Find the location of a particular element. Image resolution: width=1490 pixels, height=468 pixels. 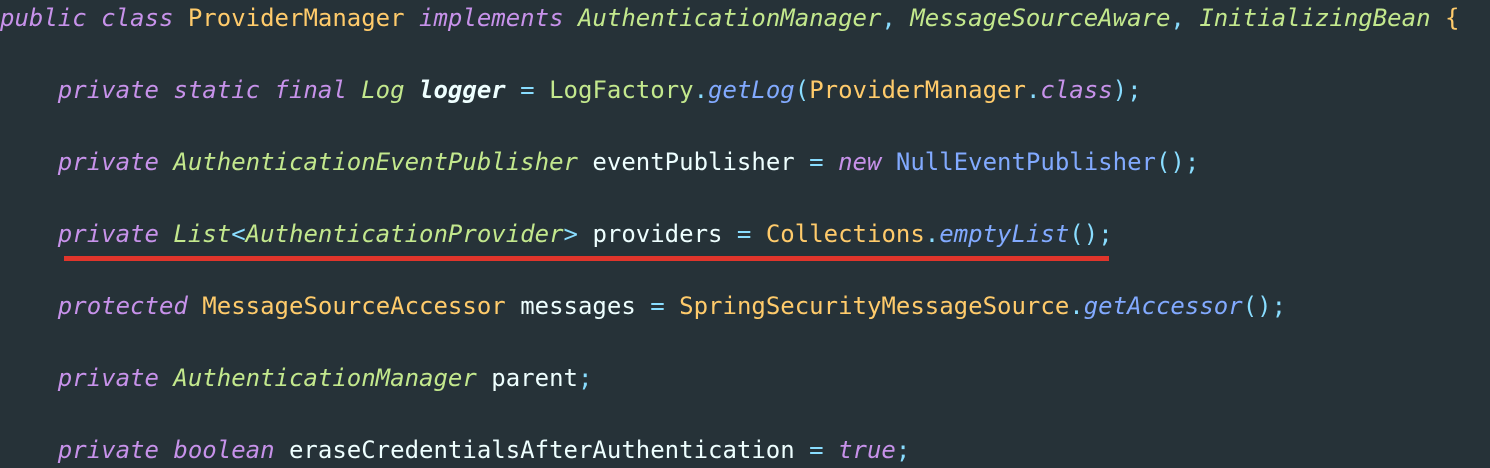

code-token: private static final is located at coordinates (181, 90).